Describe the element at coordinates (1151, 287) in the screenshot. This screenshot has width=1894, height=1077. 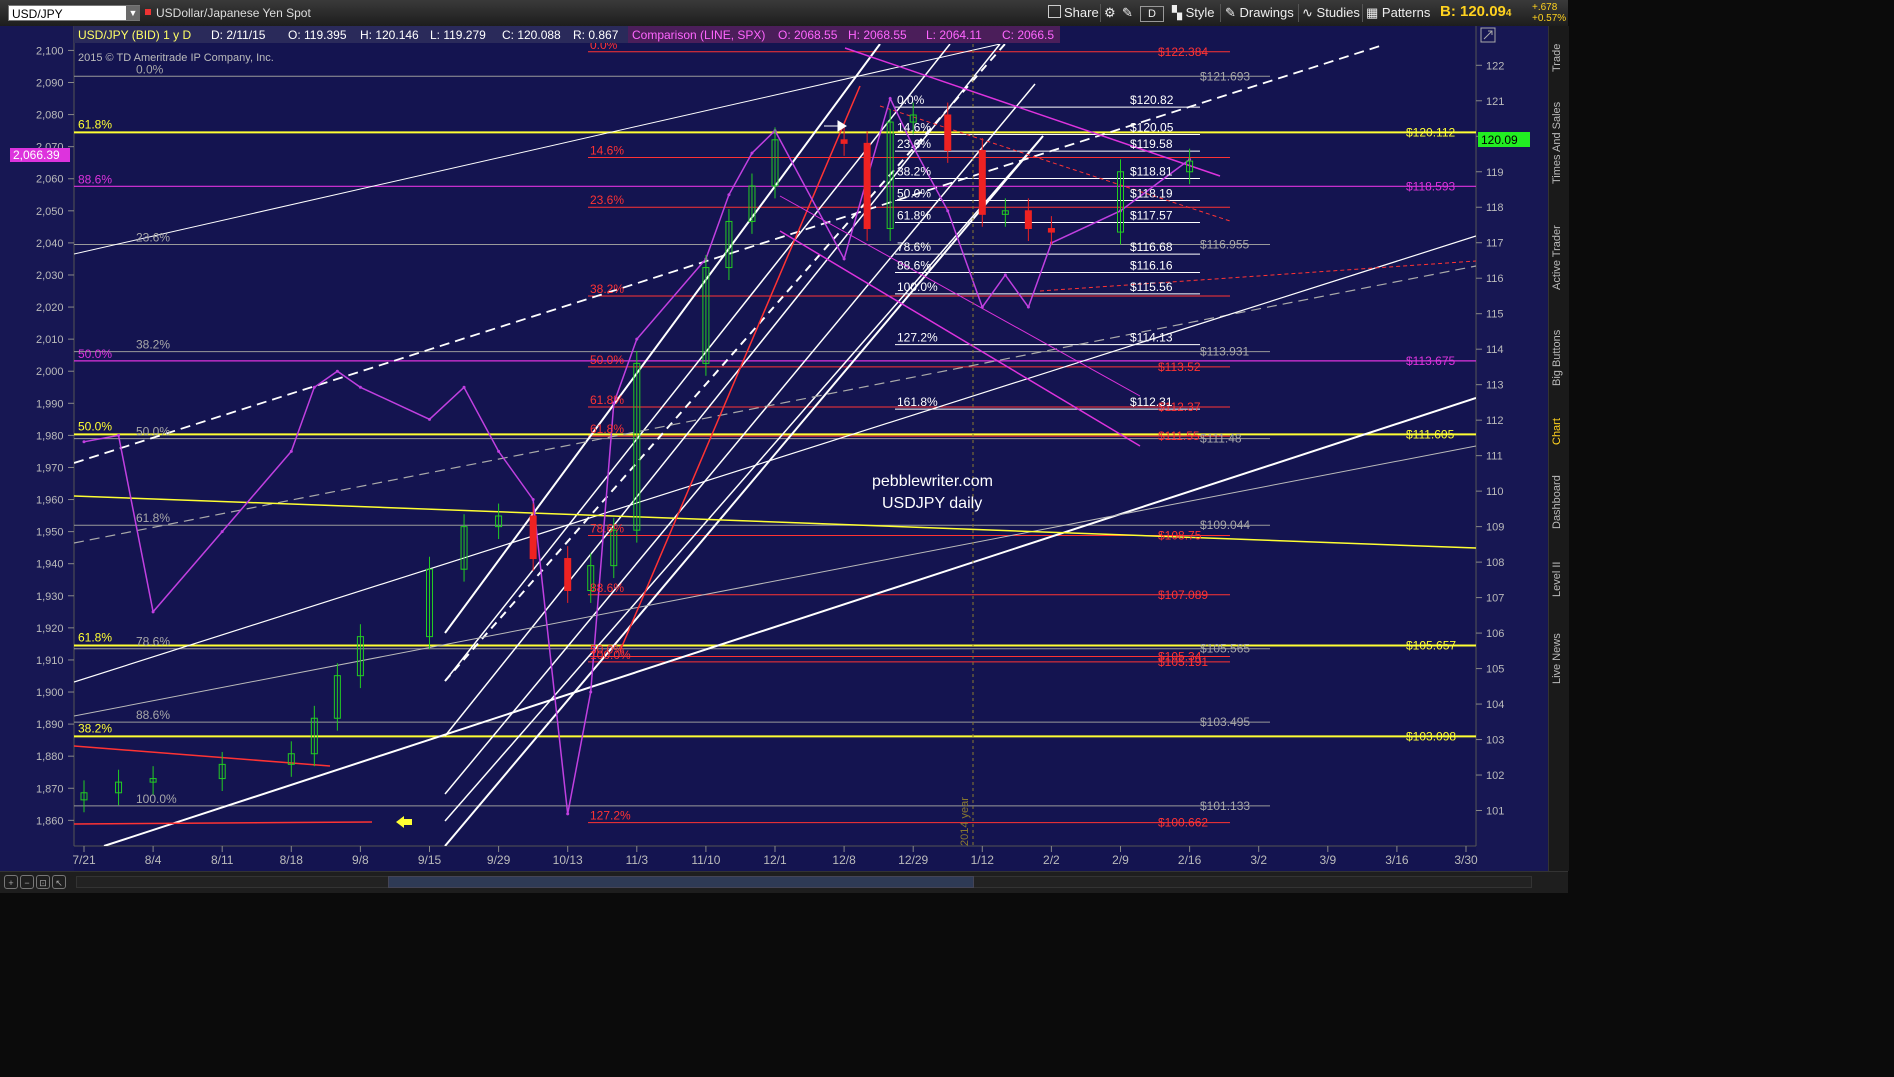
I see `fib-white-price: $115.56` at that location.